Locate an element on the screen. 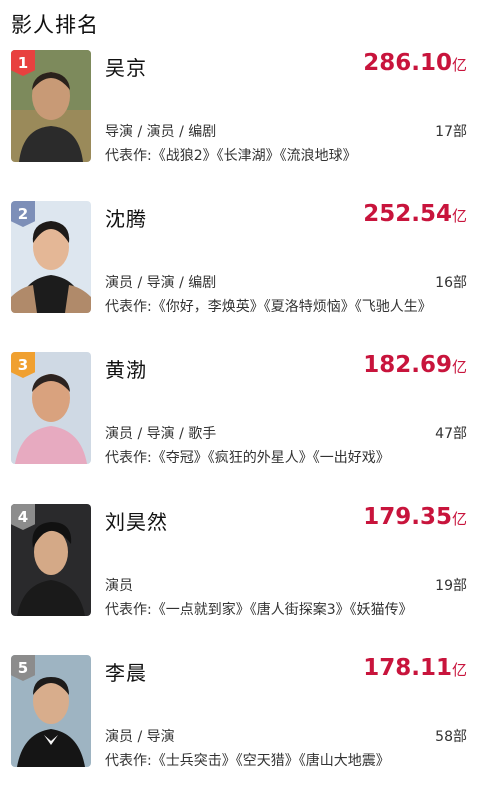  box-office-value: 178.11 is located at coordinates (407, 668).